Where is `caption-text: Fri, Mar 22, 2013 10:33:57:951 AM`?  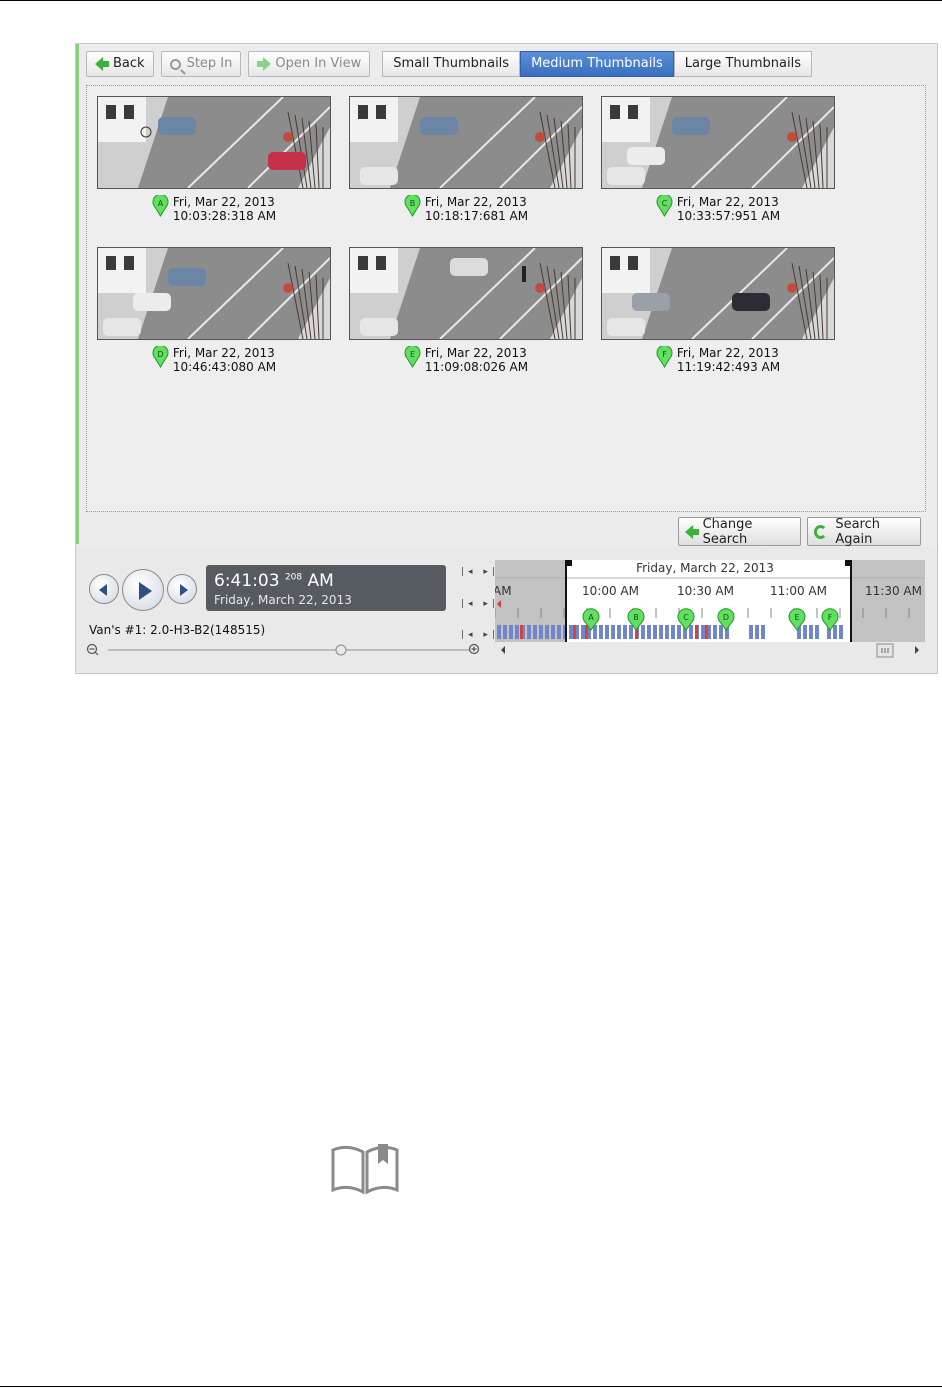 caption-text: Fri, Mar 22, 2013 10:33:57:951 AM is located at coordinates (728, 209).